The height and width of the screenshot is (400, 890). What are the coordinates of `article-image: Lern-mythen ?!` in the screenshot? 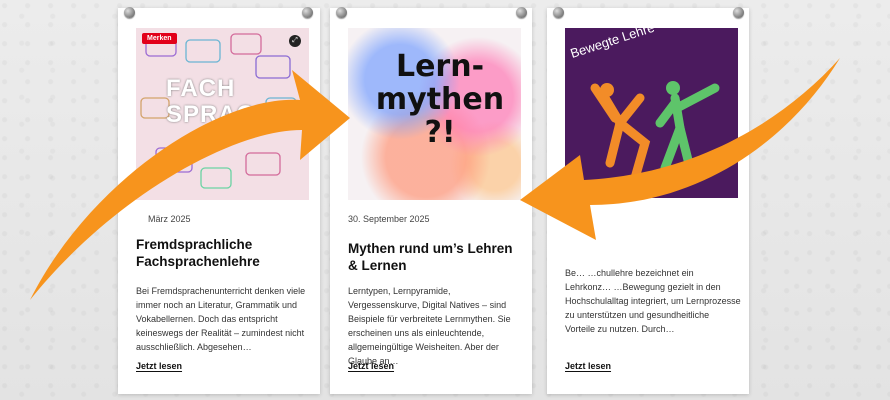 It's located at (434, 114).